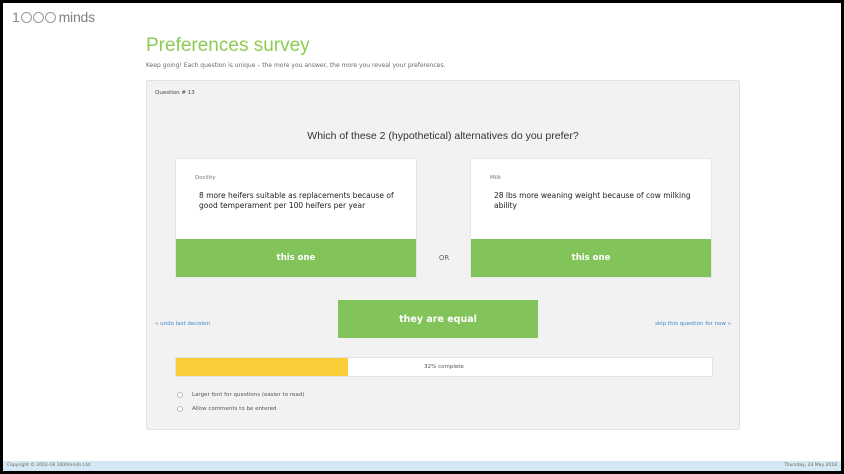 This screenshot has height=474, width=844. What do you see at coordinates (810, 465) in the screenshot?
I see `footer-date: Thursday, 24 May 2018` at bounding box center [810, 465].